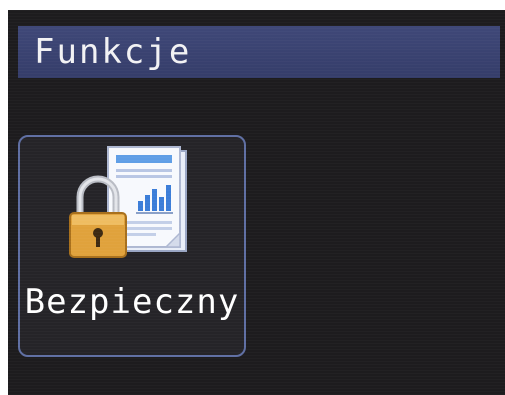 This screenshot has width=505, height=395. What do you see at coordinates (259, 52) in the screenshot?
I see `title-bar: Funkcje` at bounding box center [259, 52].